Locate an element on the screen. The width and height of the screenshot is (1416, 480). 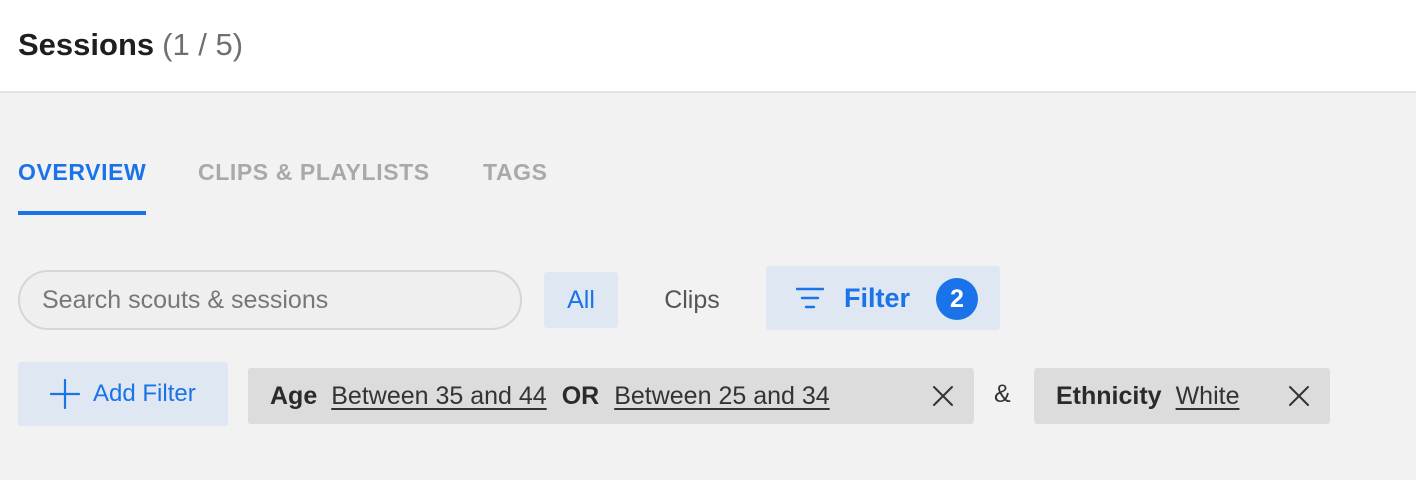
tab-clips-playlists-label: CLIPS & PLAYLISTS is located at coordinates (314, 172).